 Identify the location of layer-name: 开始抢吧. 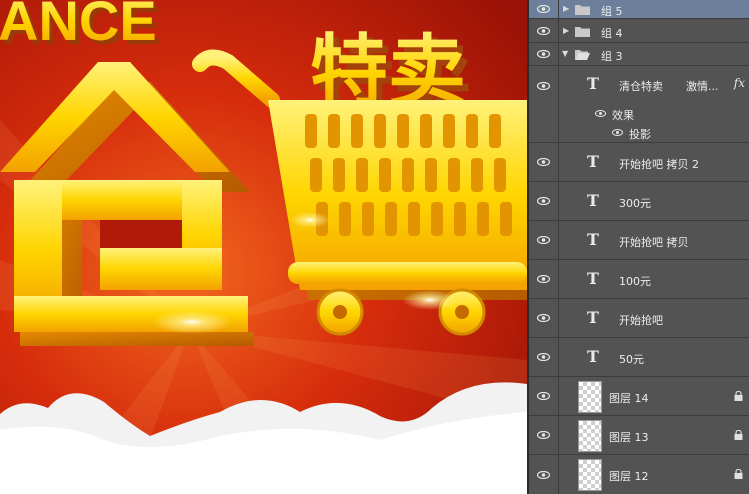
(641, 320).